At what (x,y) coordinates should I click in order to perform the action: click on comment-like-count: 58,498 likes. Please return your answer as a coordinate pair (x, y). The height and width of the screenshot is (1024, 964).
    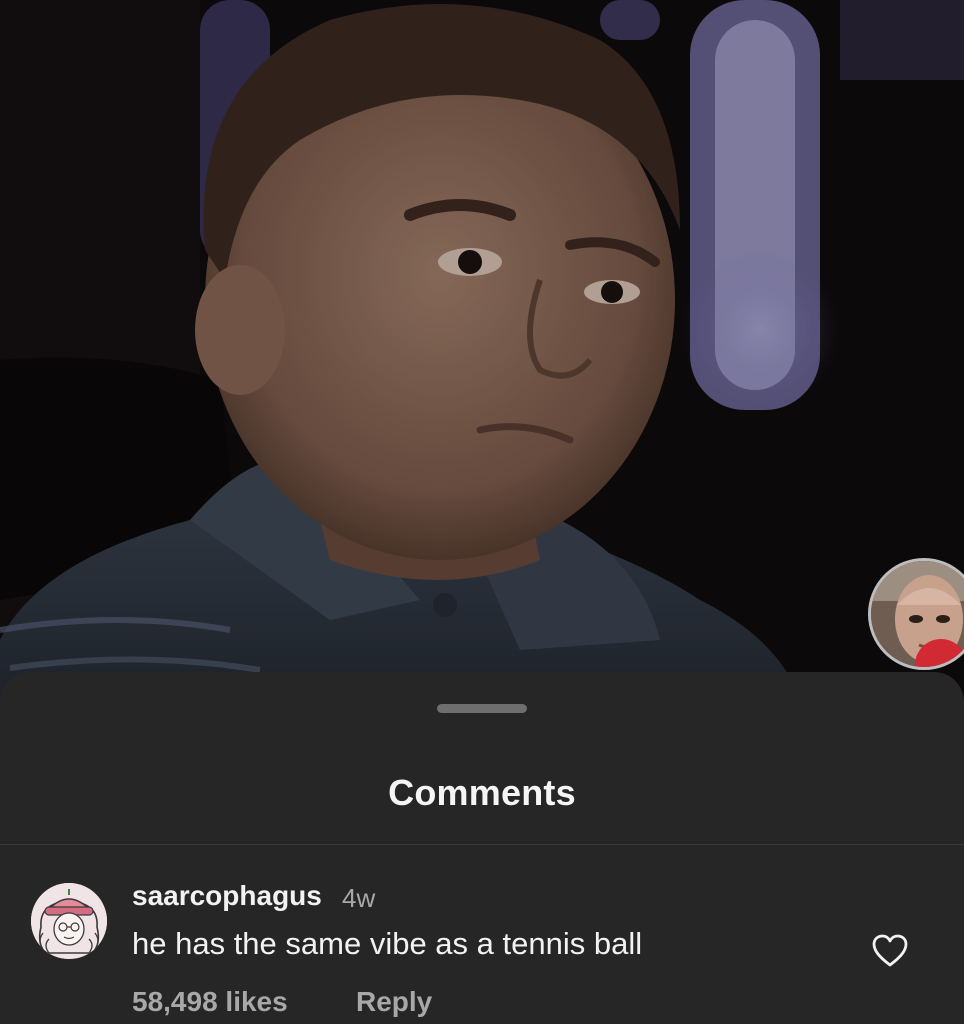
    Looking at the image, I should click on (210, 1002).